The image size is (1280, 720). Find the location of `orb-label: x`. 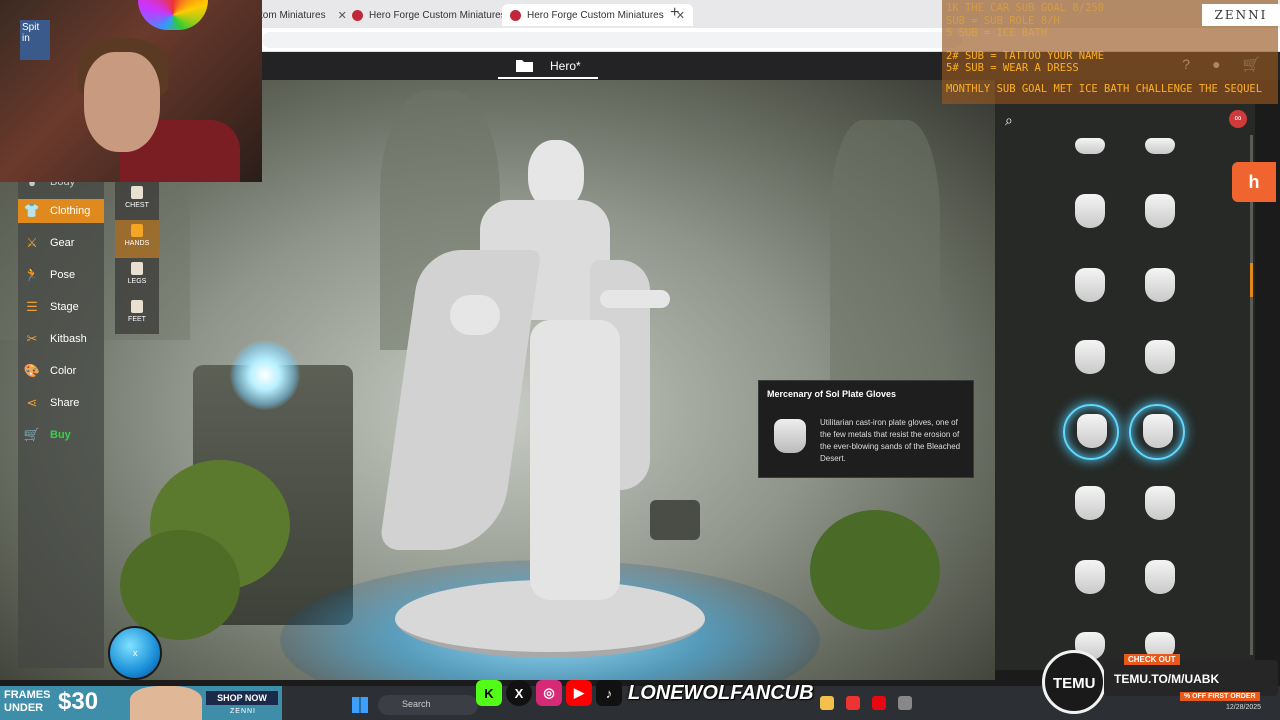

orb-label: x is located at coordinates (135, 653).